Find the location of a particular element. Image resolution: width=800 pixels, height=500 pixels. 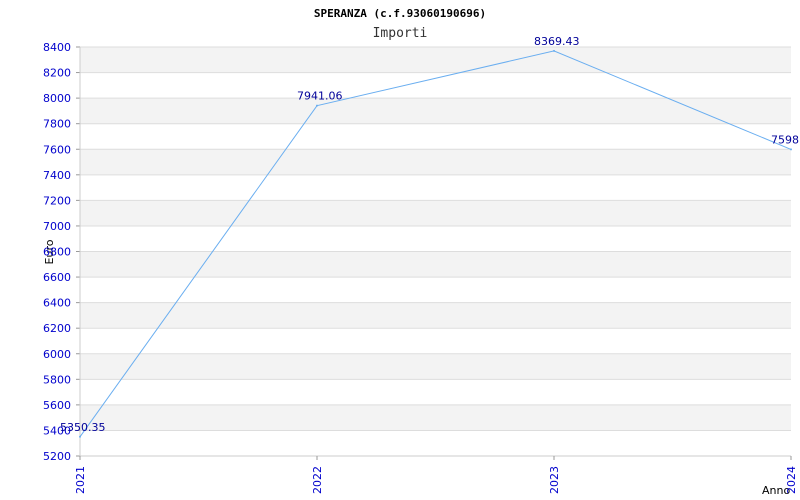

x-tick-label: 2023 is located at coordinates (554, 480).